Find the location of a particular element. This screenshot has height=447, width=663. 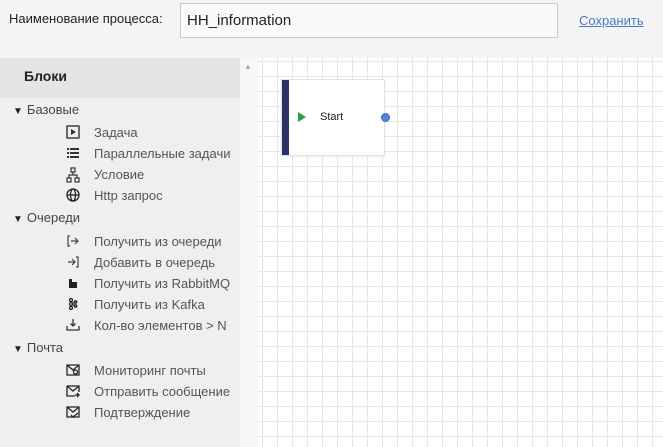

block-item-get-from-queue: Получить из очереди is located at coordinates (144, 241).